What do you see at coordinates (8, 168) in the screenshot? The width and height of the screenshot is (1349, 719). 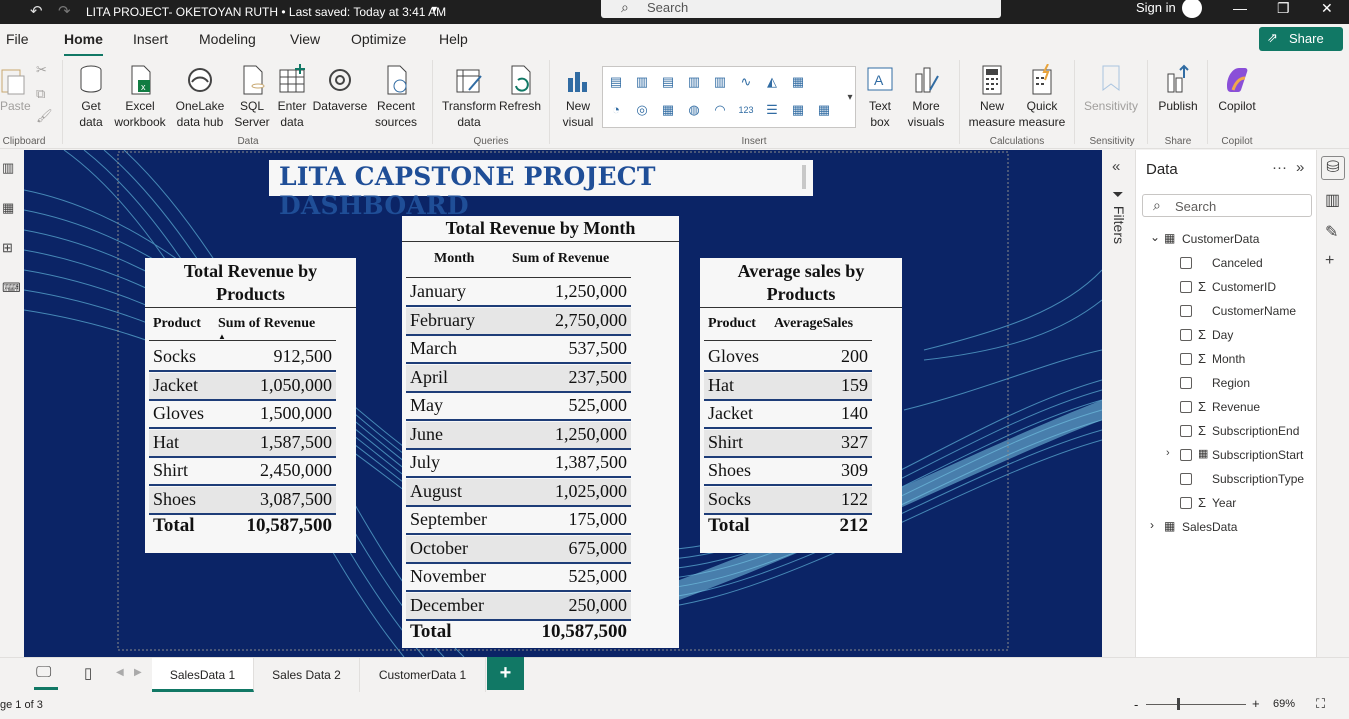 I see `report-view-icon: ▥` at bounding box center [8, 168].